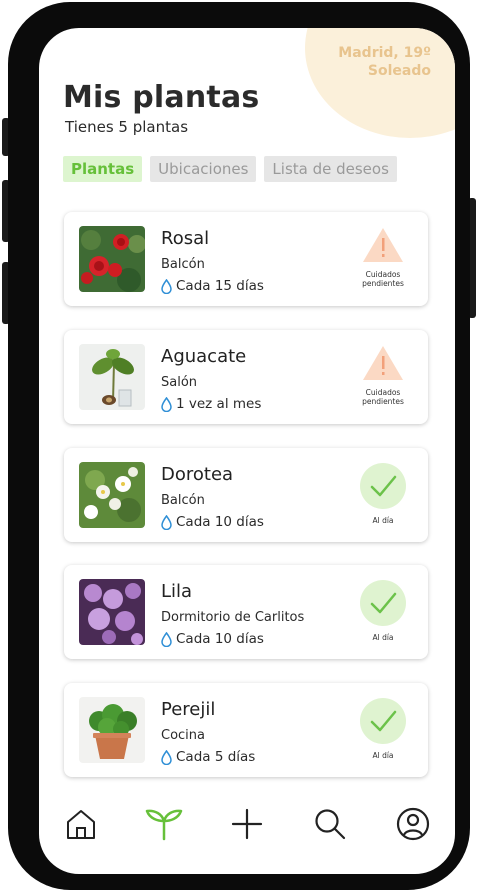 Image resolution: width=477 pixels, height=896 pixels. Describe the element at coordinates (185, 238) in the screenshot. I see `plant-name: Rosal` at that location.